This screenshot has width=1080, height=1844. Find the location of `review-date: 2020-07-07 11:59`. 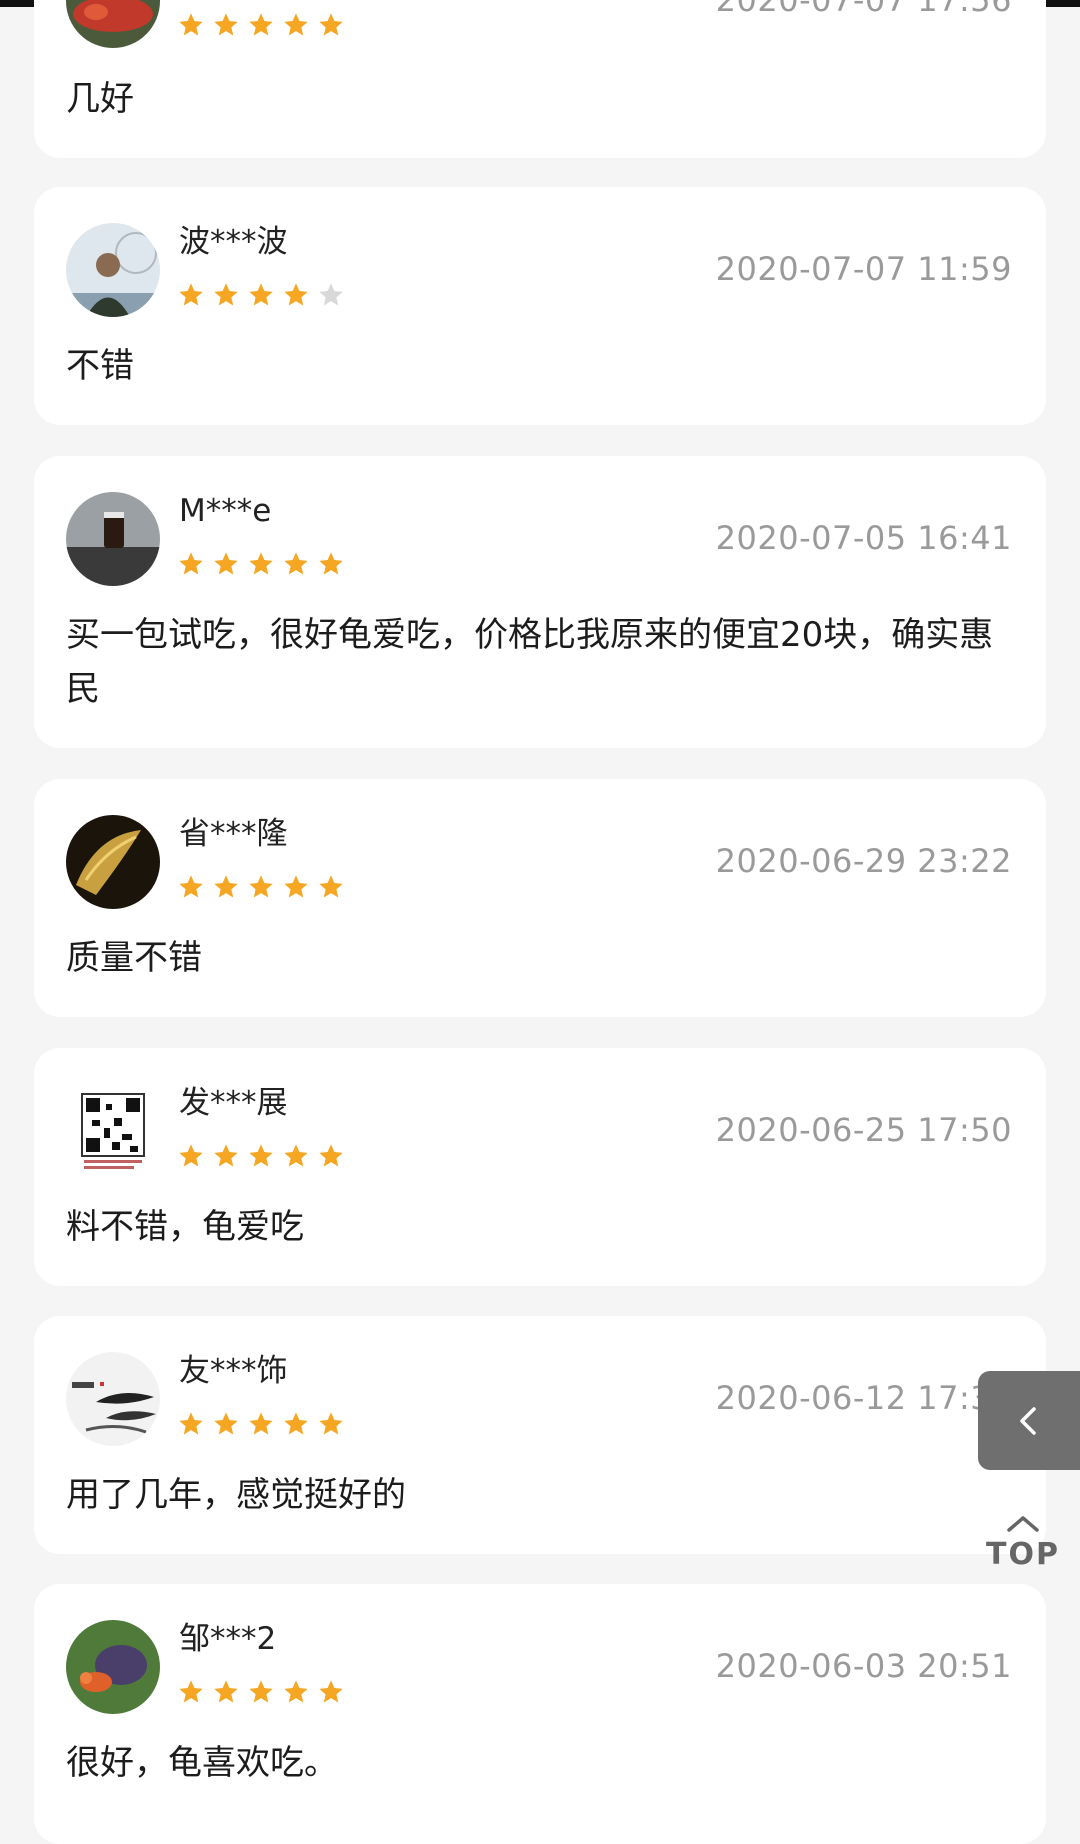

review-date: 2020-07-07 11:59 is located at coordinates (863, 269).